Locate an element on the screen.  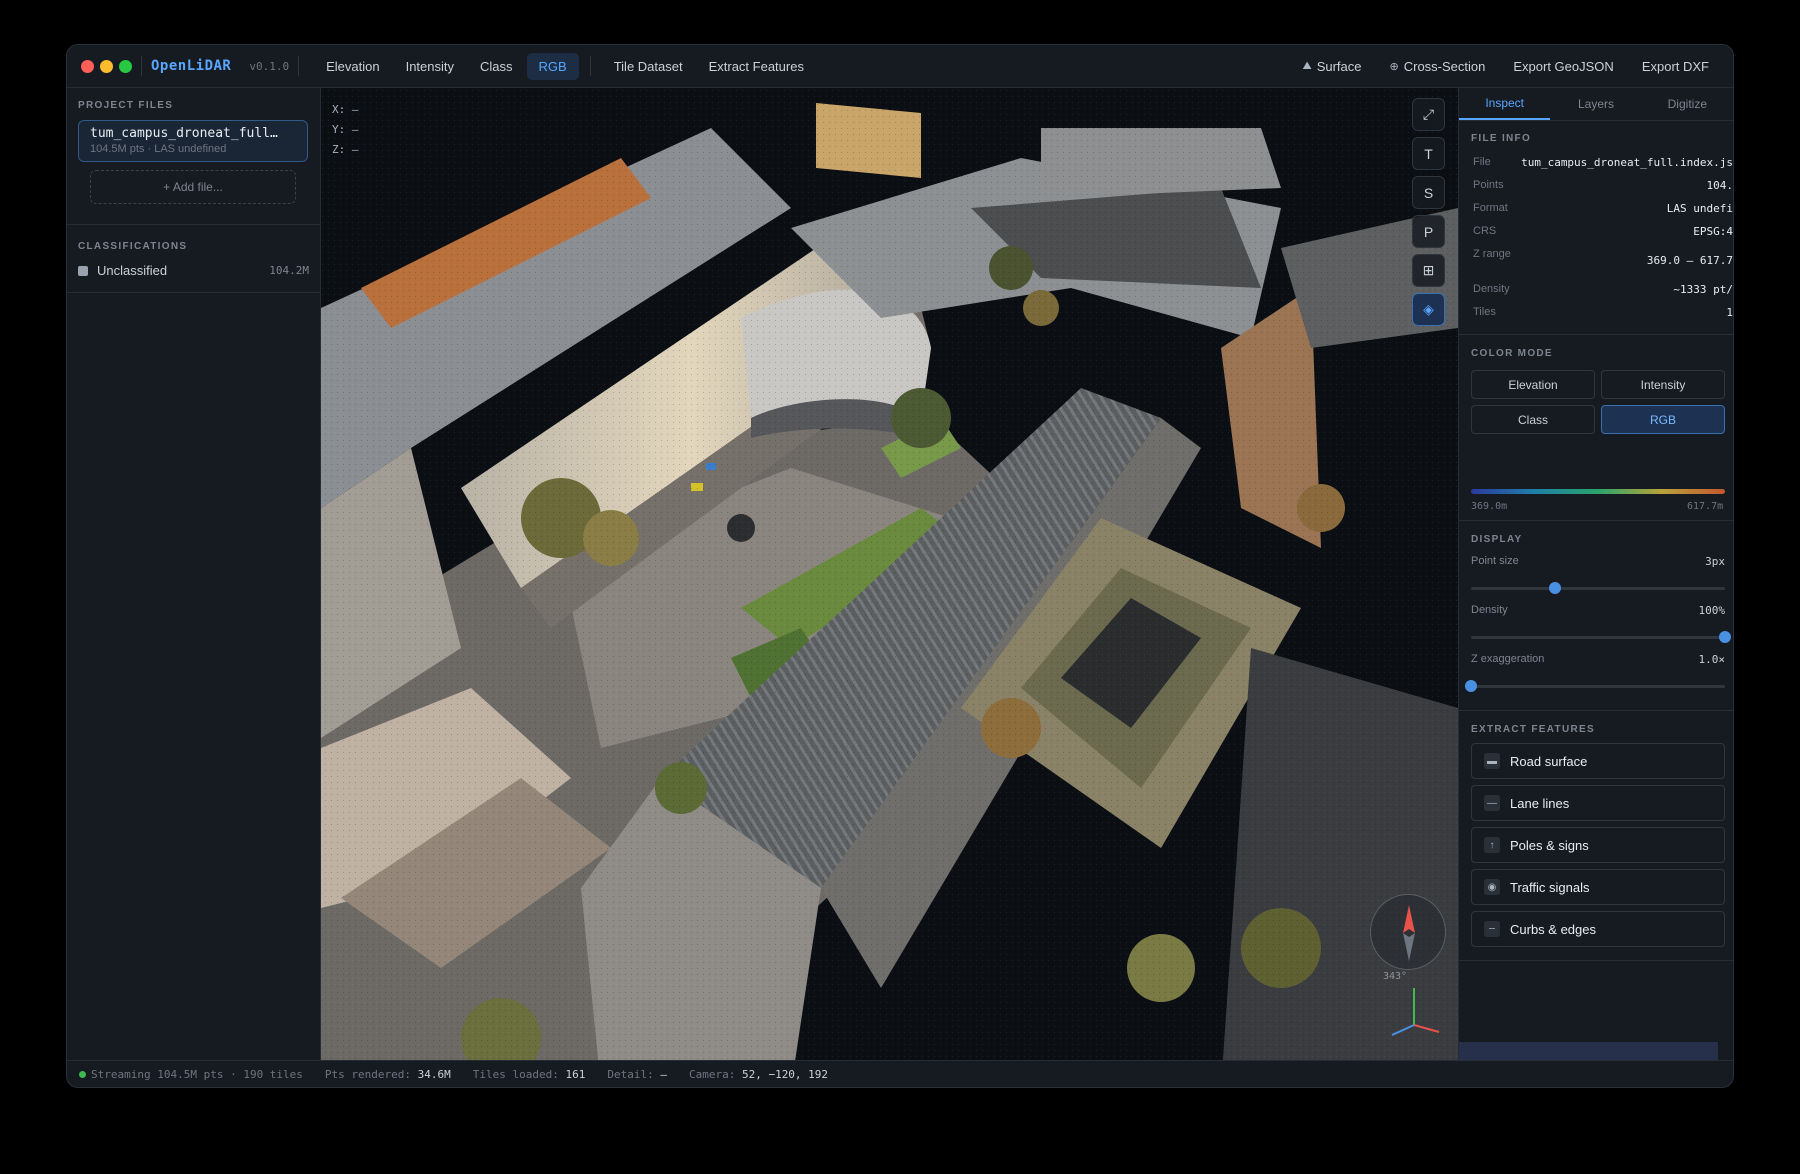
info-row-z-range: Z range 369.0 – 617.7 is located at coordinates (1603, 265).